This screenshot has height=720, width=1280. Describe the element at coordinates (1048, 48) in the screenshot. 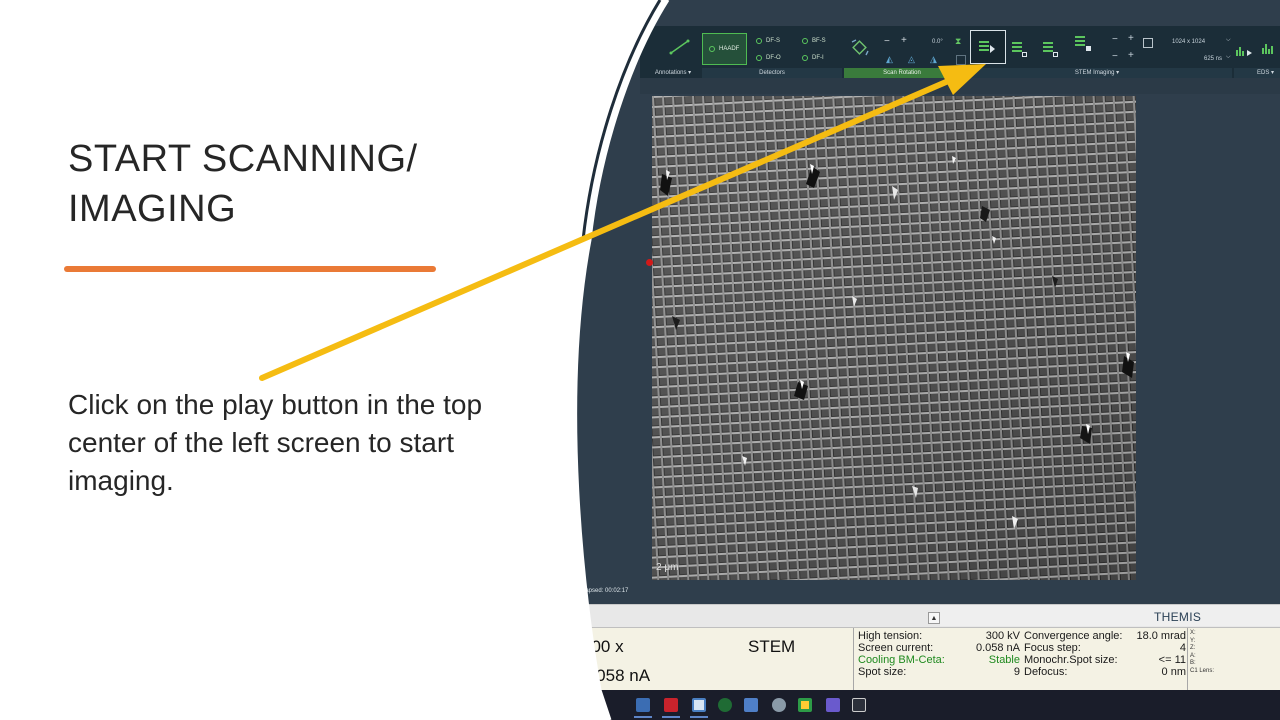

I see `acquire-icon` at that location.